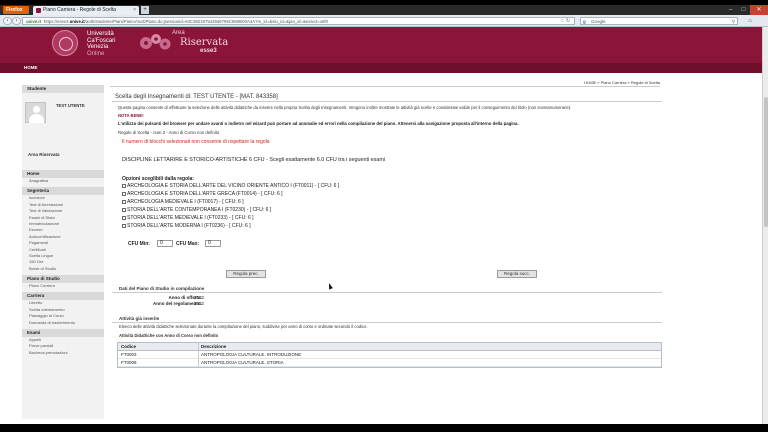 This screenshot has height=432, width=768. I want to click on site-identity-badge: unive.it, so click(33, 21).